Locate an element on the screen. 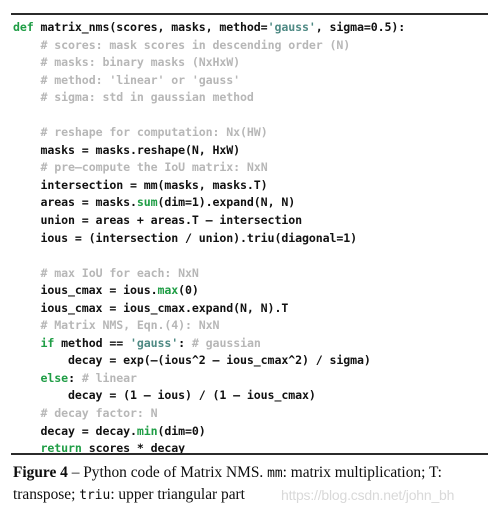 This screenshot has height=516, width=500. code-line: decay = (1 — ious) / (1 — ious_cmax) is located at coordinates (253, 396).